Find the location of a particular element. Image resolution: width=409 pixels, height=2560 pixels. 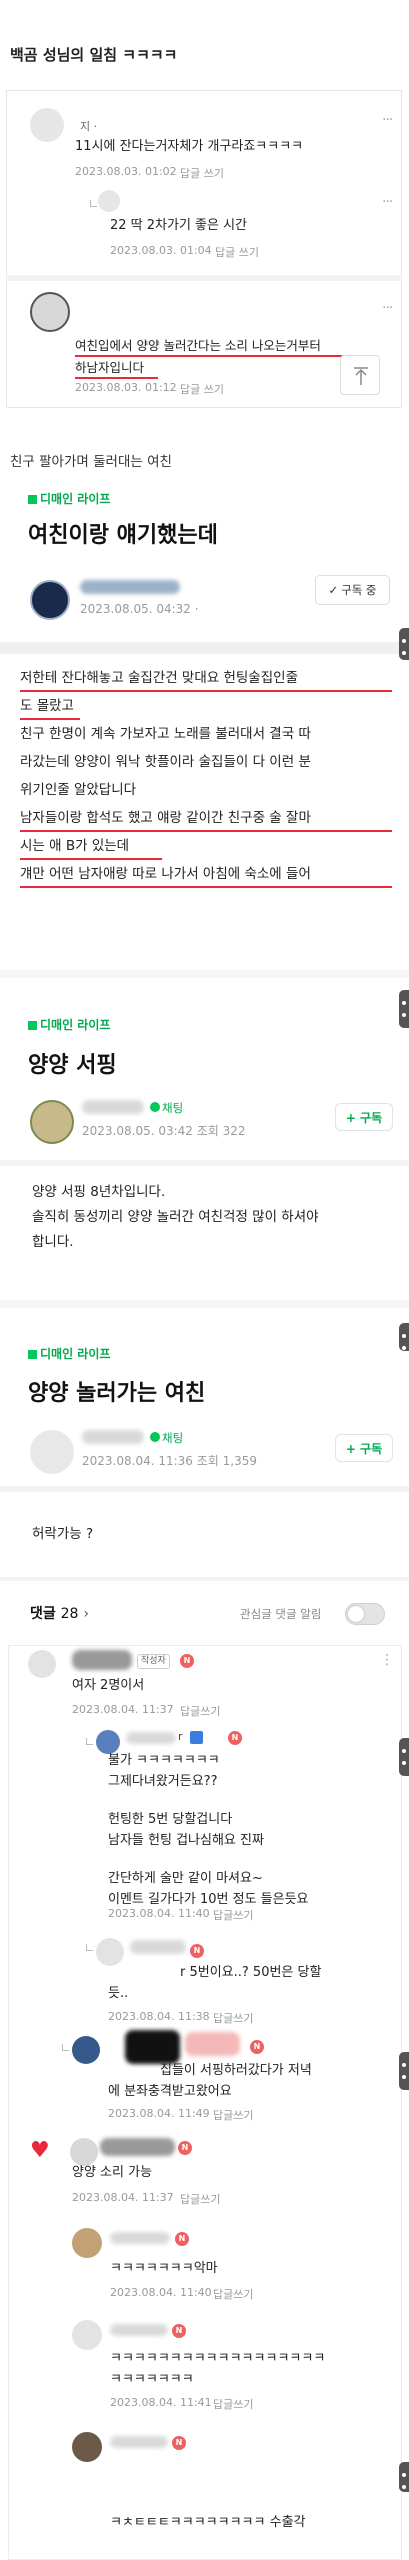

scroll-top-button is located at coordinates (360, 375).